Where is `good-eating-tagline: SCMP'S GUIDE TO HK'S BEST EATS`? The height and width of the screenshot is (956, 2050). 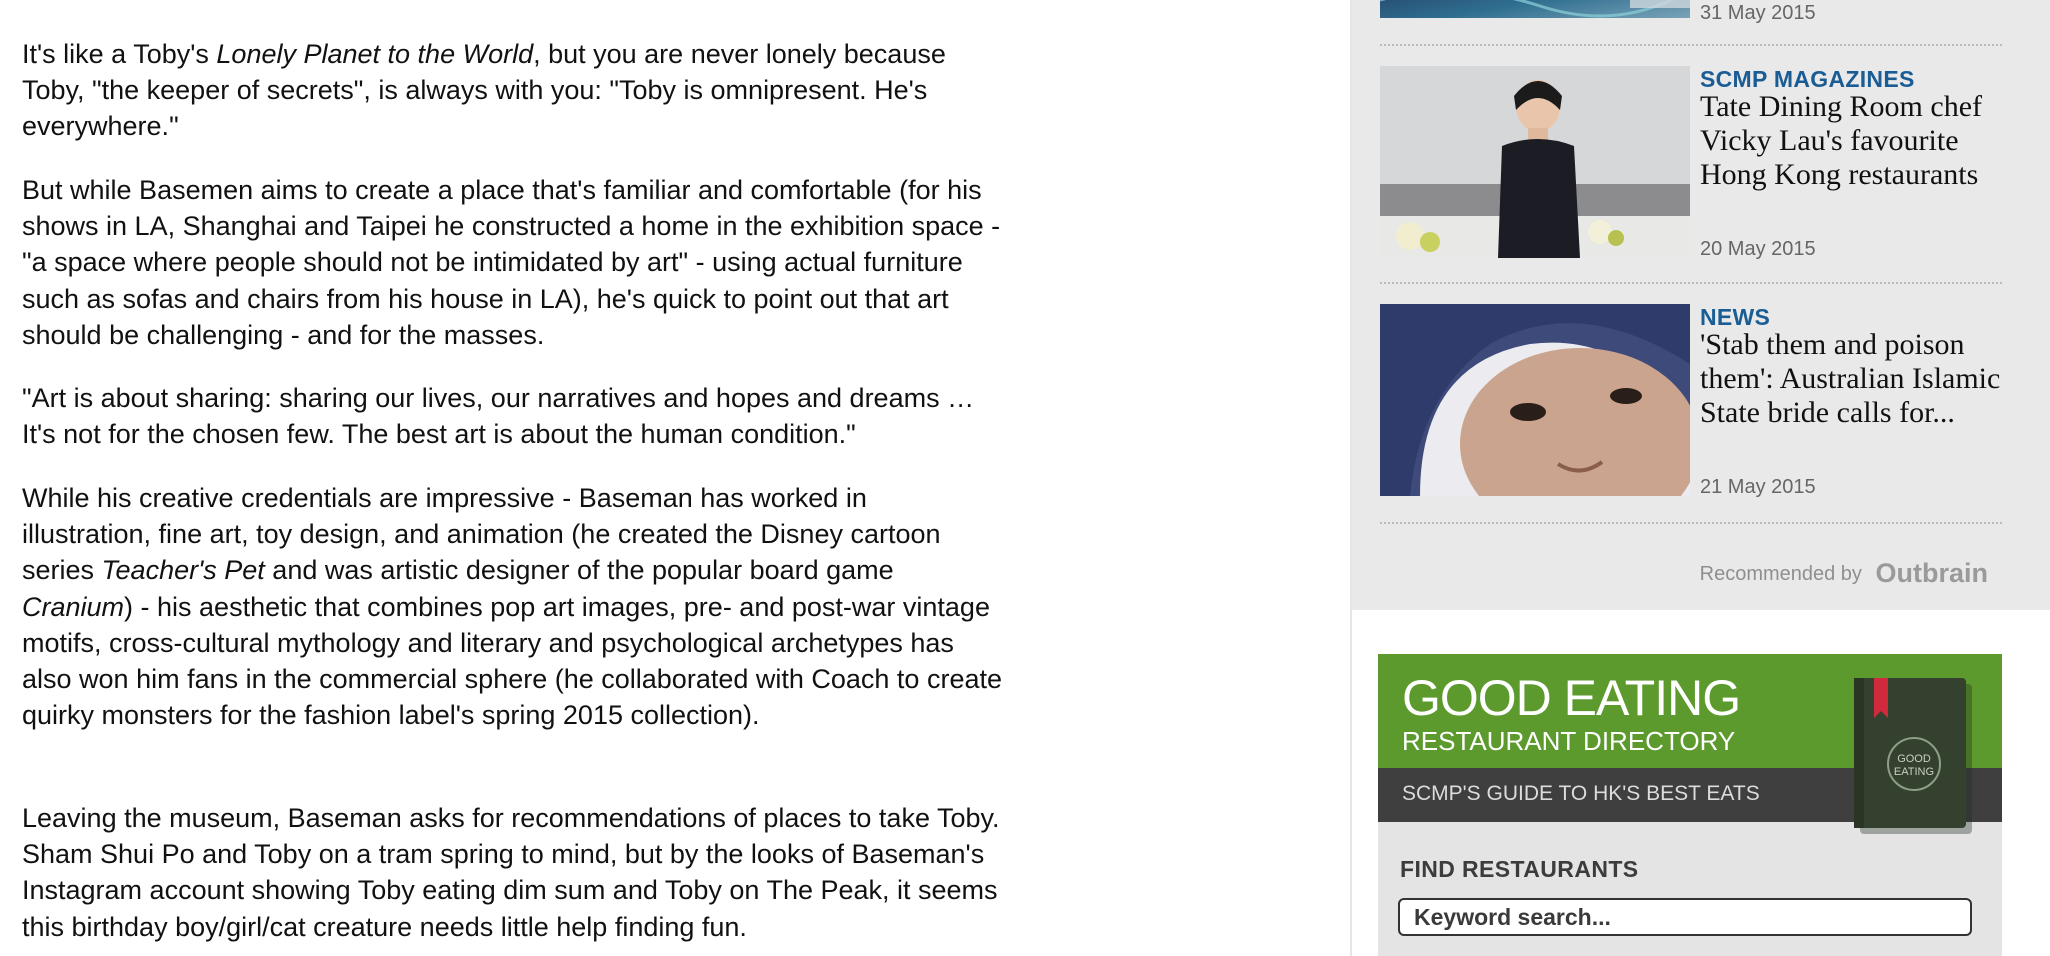
good-eating-tagline: SCMP'S GUIDE TO HK'S BEST EATS is located at coordinates (1581, 793).